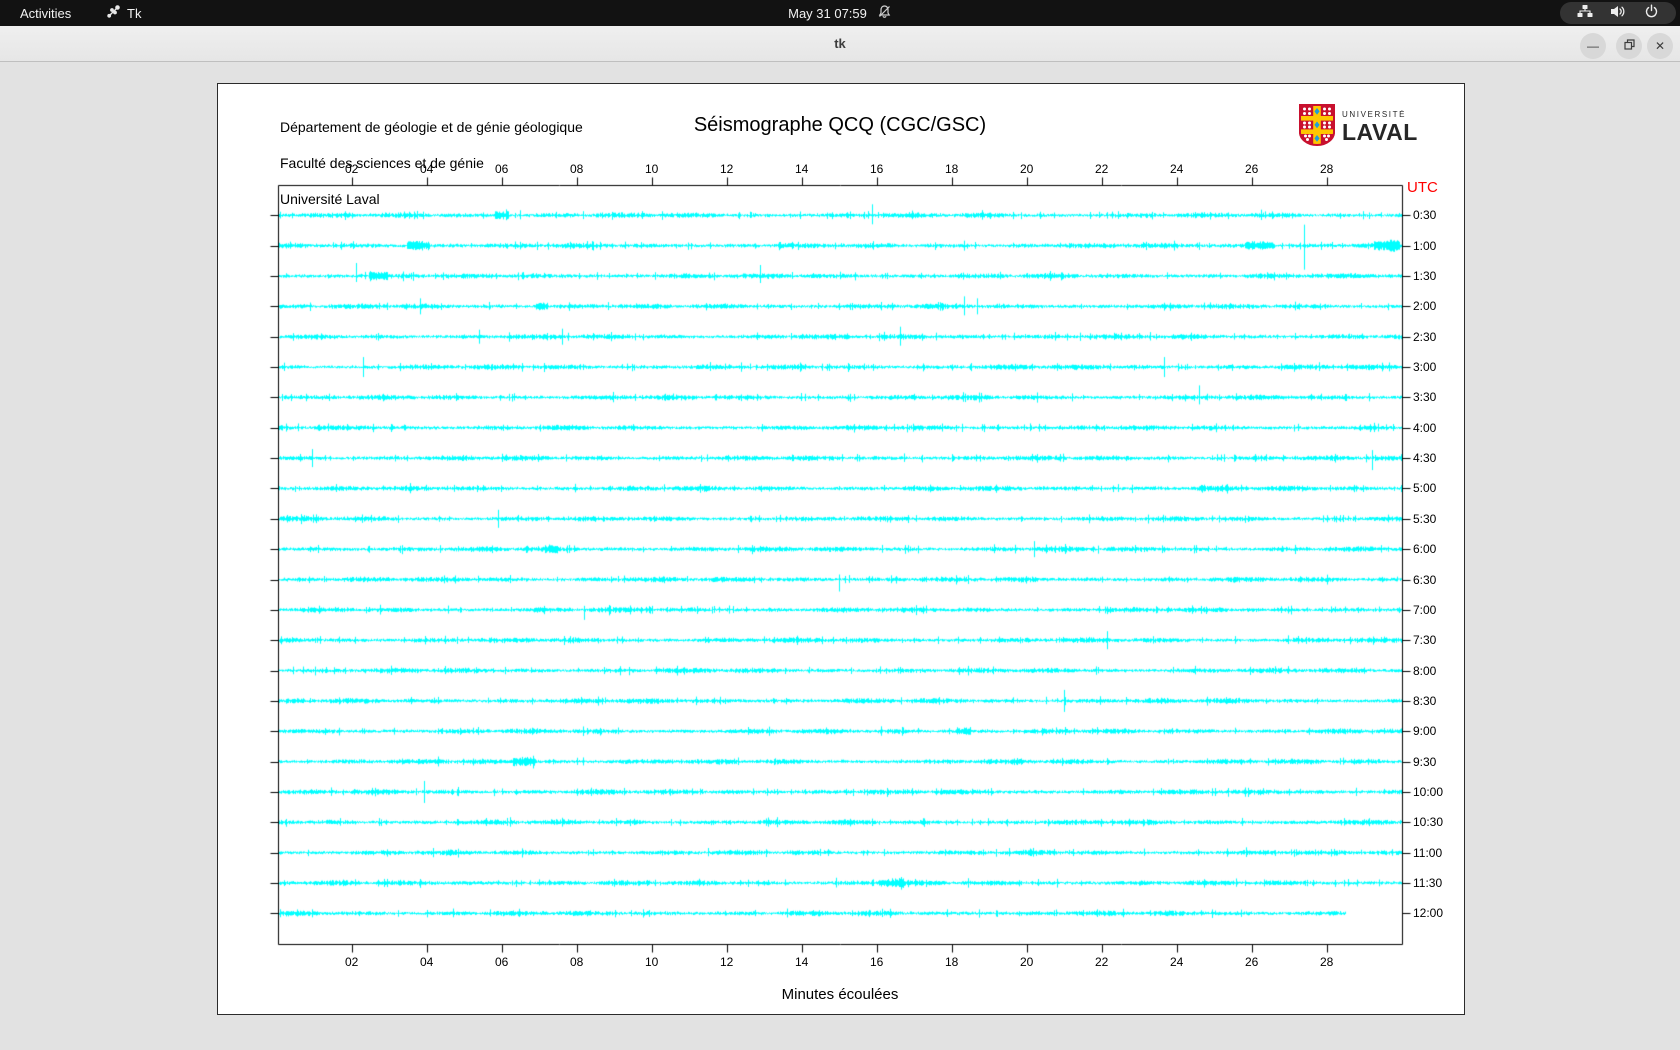 Image resolution: width=1680 pixels, height=1050 pixels. What do you see at coordinates (1425, 549) in the screenshot?
I see `utc-time-label: 6:00` at bounding box center [1425, 549].